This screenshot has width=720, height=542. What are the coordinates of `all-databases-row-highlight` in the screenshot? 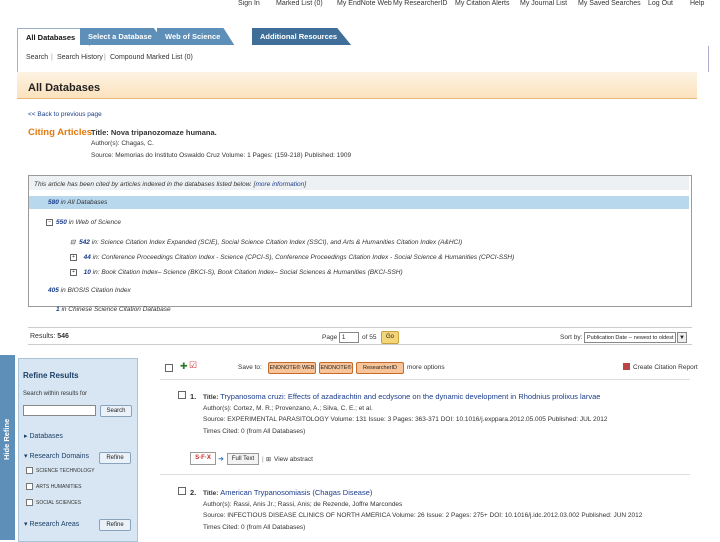 It's located at (359, 202).